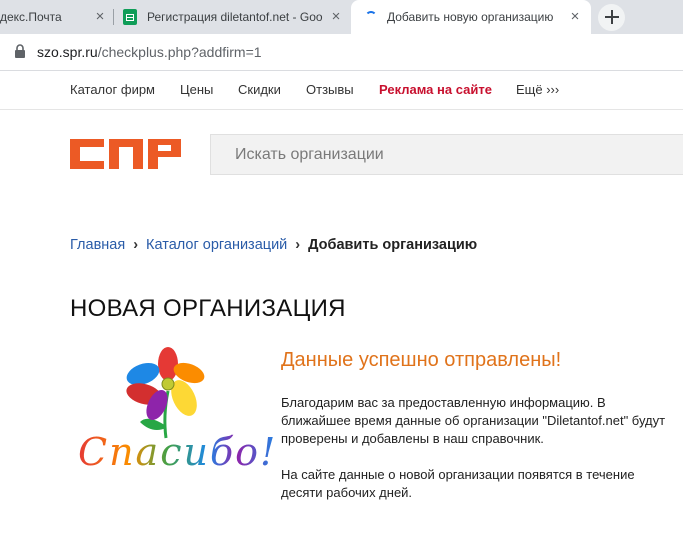 The height and width of the screenshot is (535, 683). Describe the element at coordinates (259, 89) in the screenshot. I see `nav-discounts: Скидки` at that location.